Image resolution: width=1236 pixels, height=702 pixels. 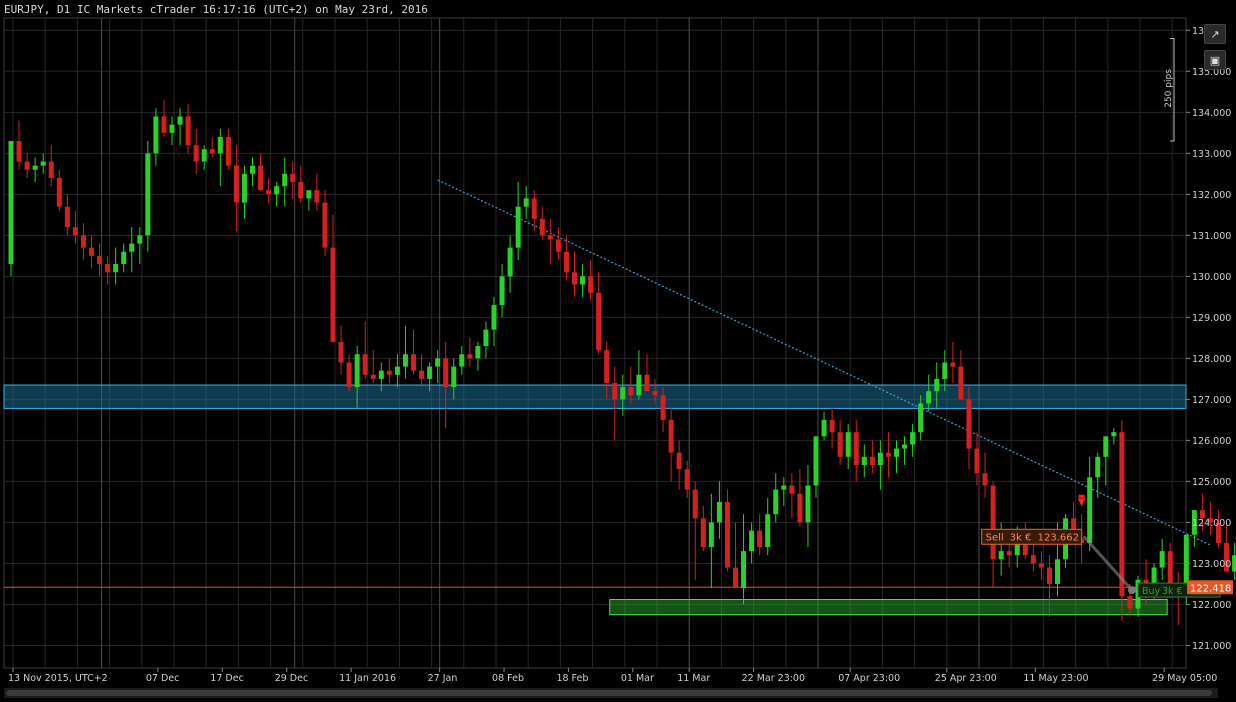 What do you see at coordinates (1172, 591) in the screenshot?
I see `buy-order-size: 3k €` at bounding box center [1172, 591].